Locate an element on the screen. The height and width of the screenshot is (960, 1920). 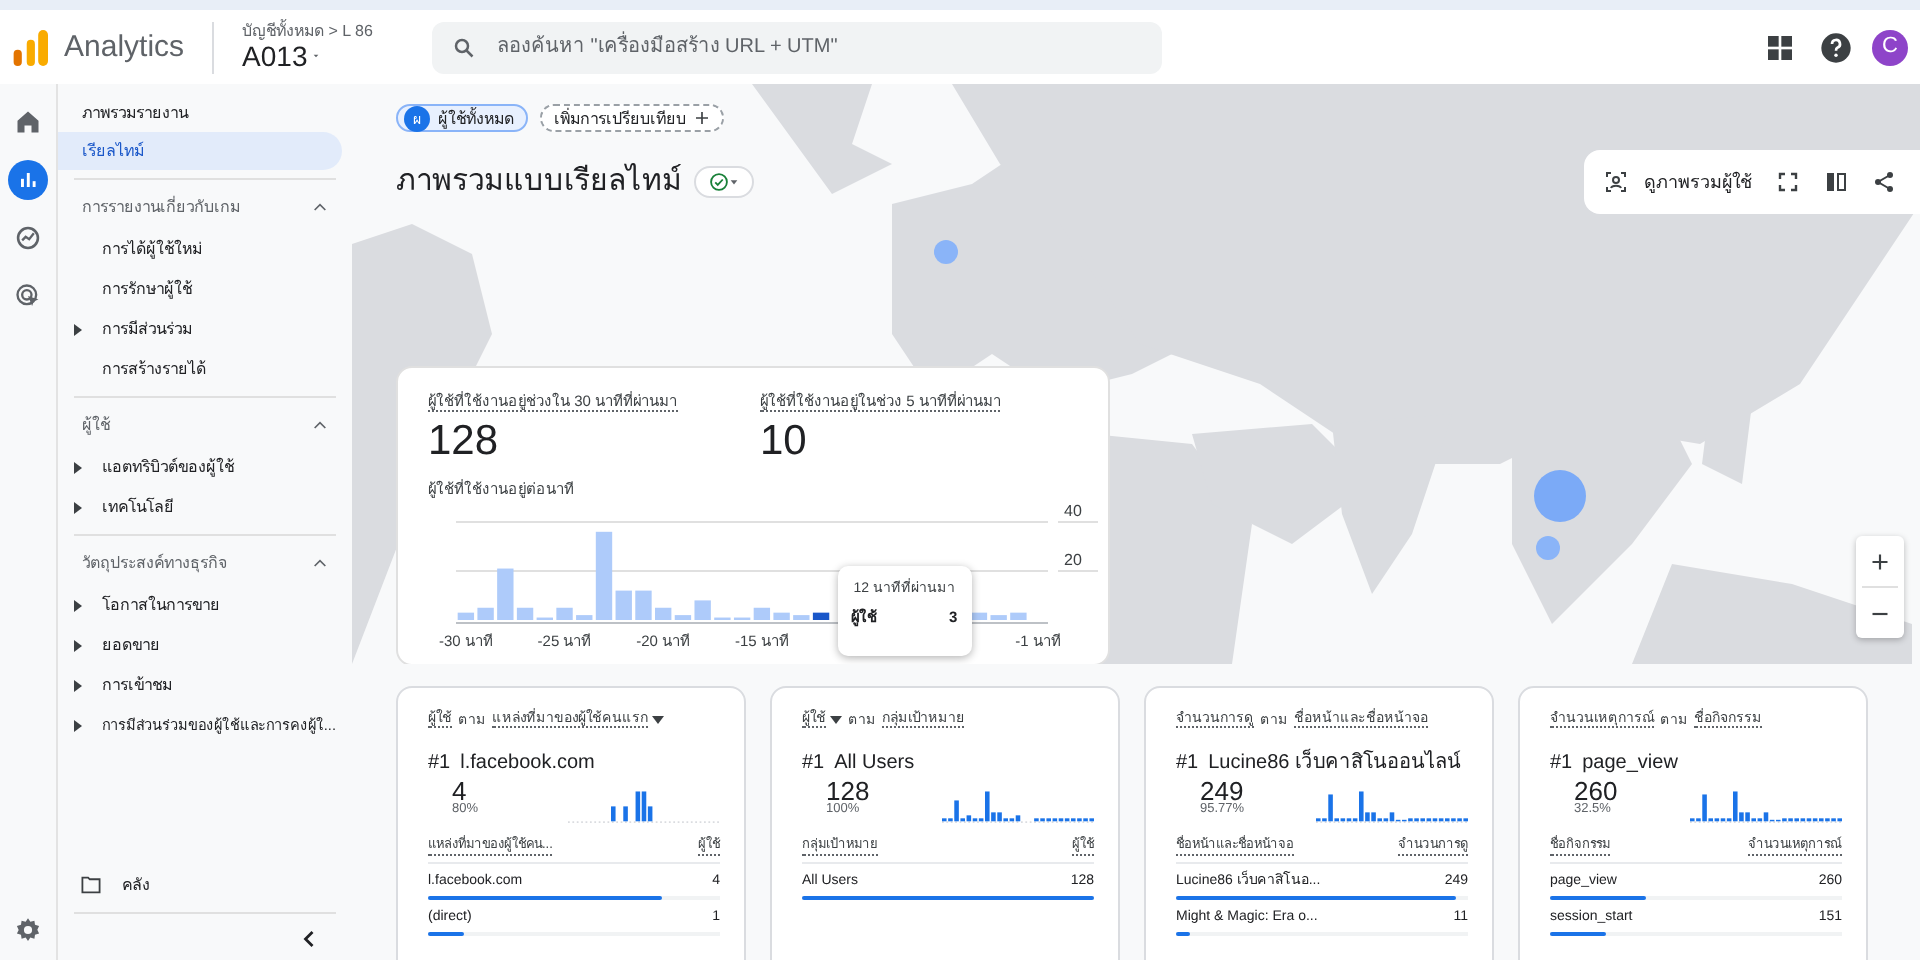
nav-item: เรียลไทม์ is located at coordinates (200, 151).